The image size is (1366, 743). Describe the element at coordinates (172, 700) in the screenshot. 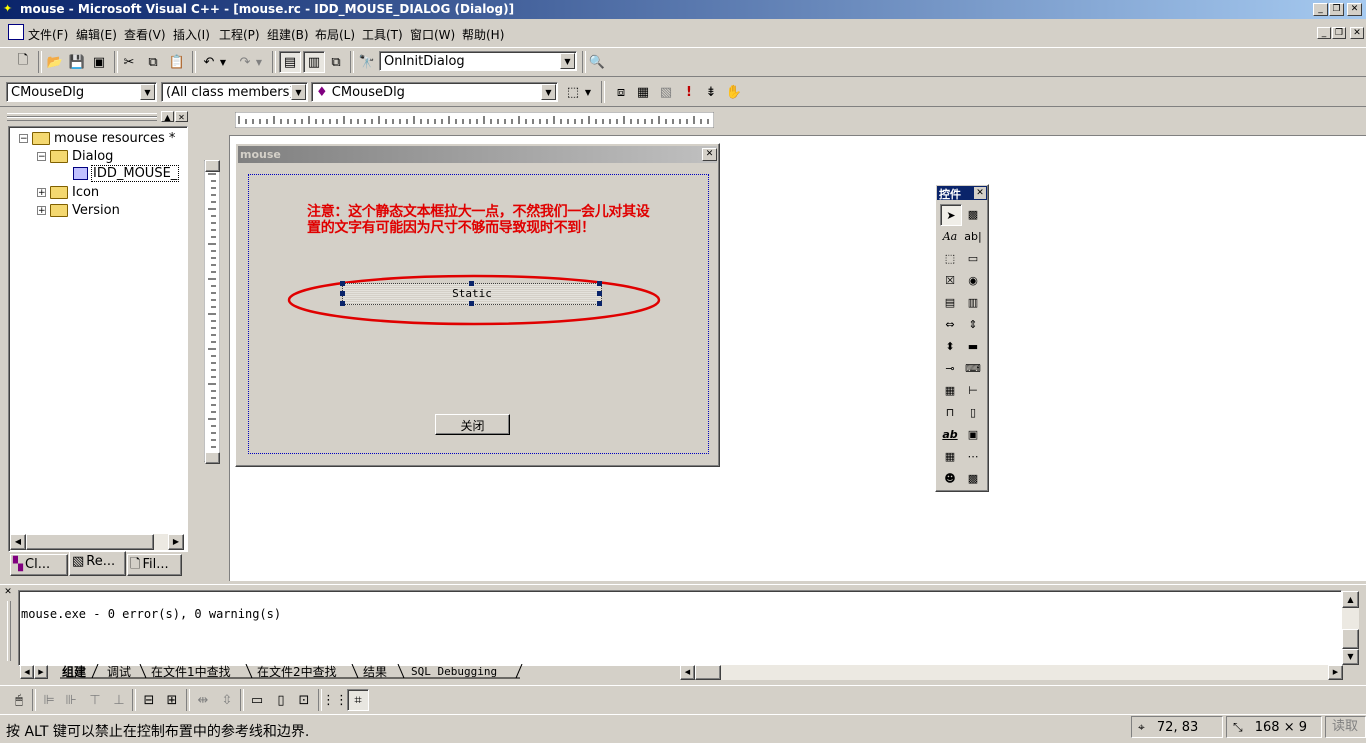

I see `center-horizontal-icon: ⊞` at that location.